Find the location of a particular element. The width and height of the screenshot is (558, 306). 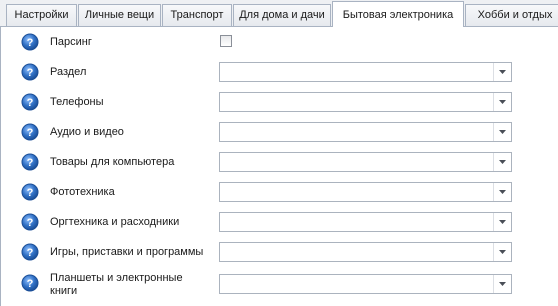

audio-video-label: Аудио и видео is located at coordinates (87, 131).